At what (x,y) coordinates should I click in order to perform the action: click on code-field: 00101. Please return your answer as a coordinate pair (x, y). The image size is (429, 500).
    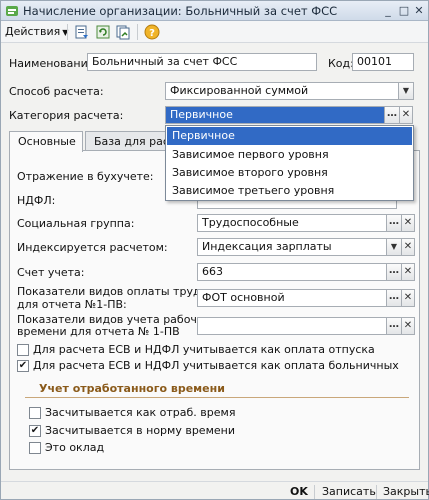
    Looking at the image, I should click on (383, 62).